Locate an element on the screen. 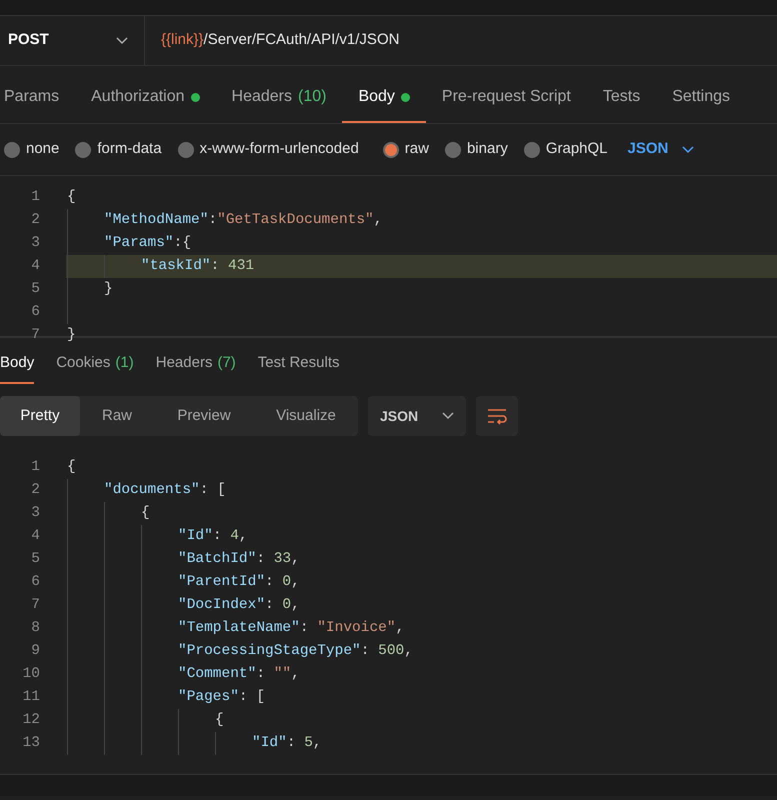 The image size is (777, 800). code-line: "taskId": 431 is located at coordinates (197, 266).